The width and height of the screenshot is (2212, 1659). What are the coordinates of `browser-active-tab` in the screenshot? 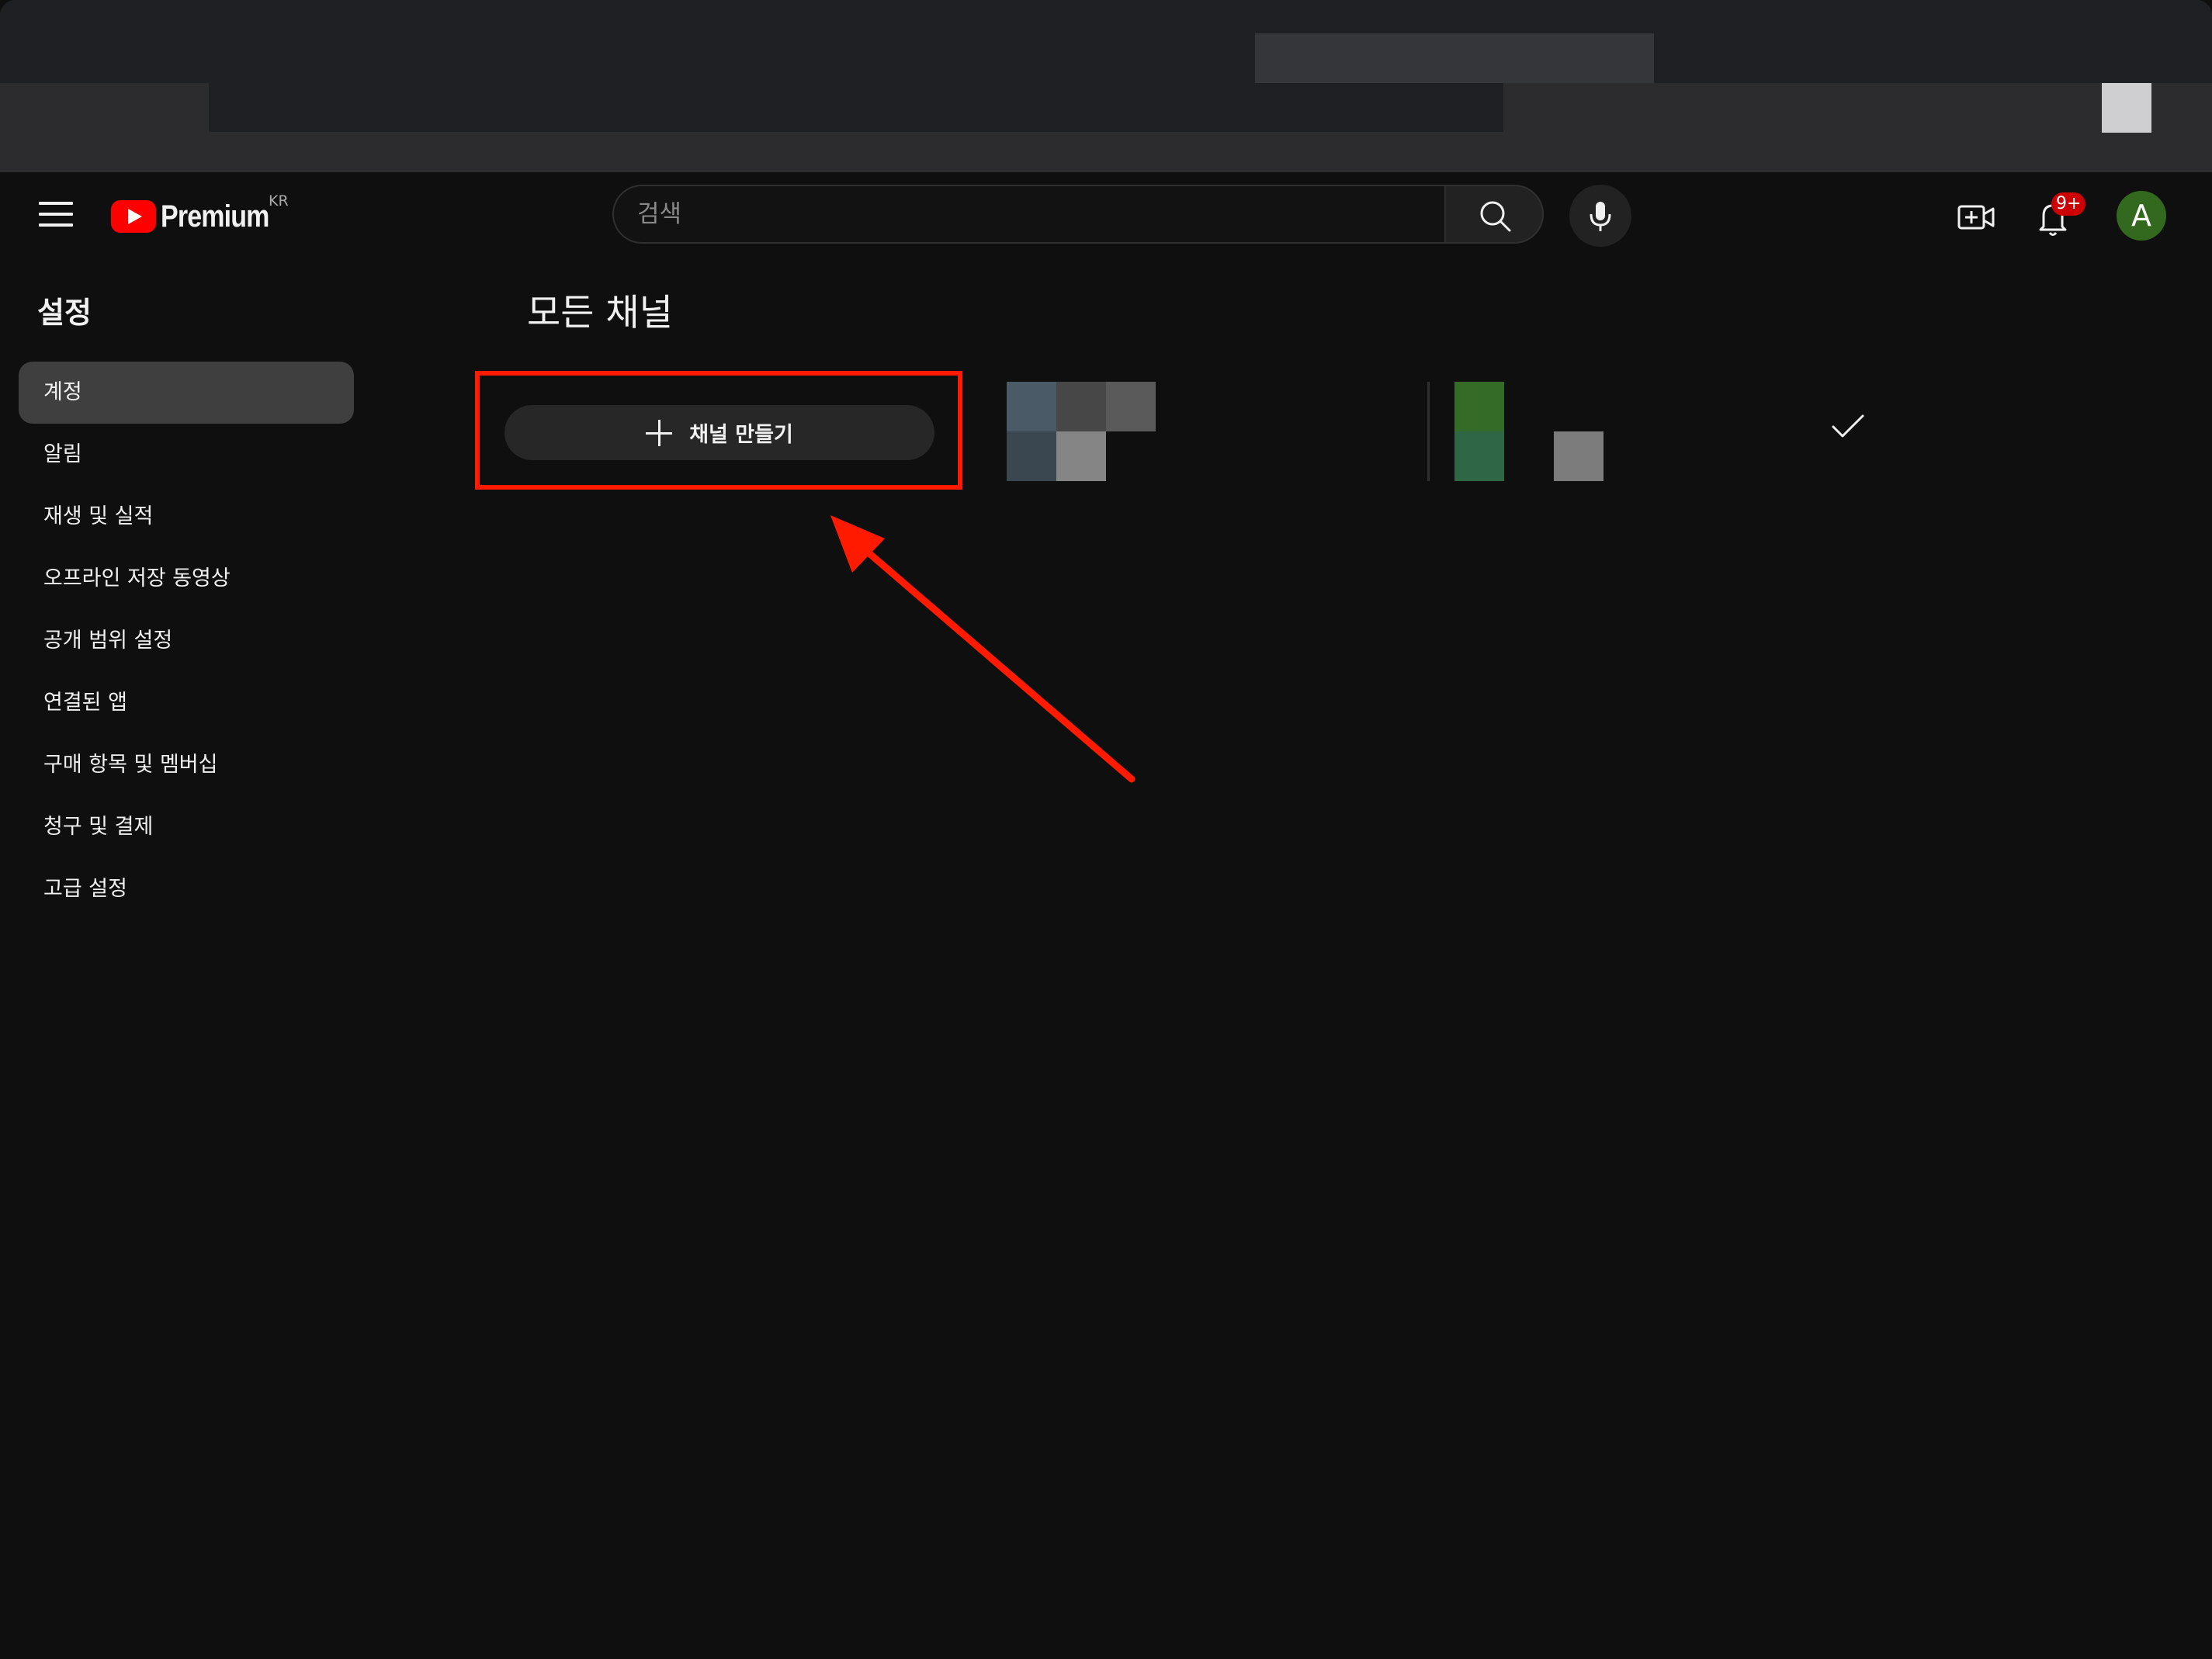 It's located at (1454, 58).